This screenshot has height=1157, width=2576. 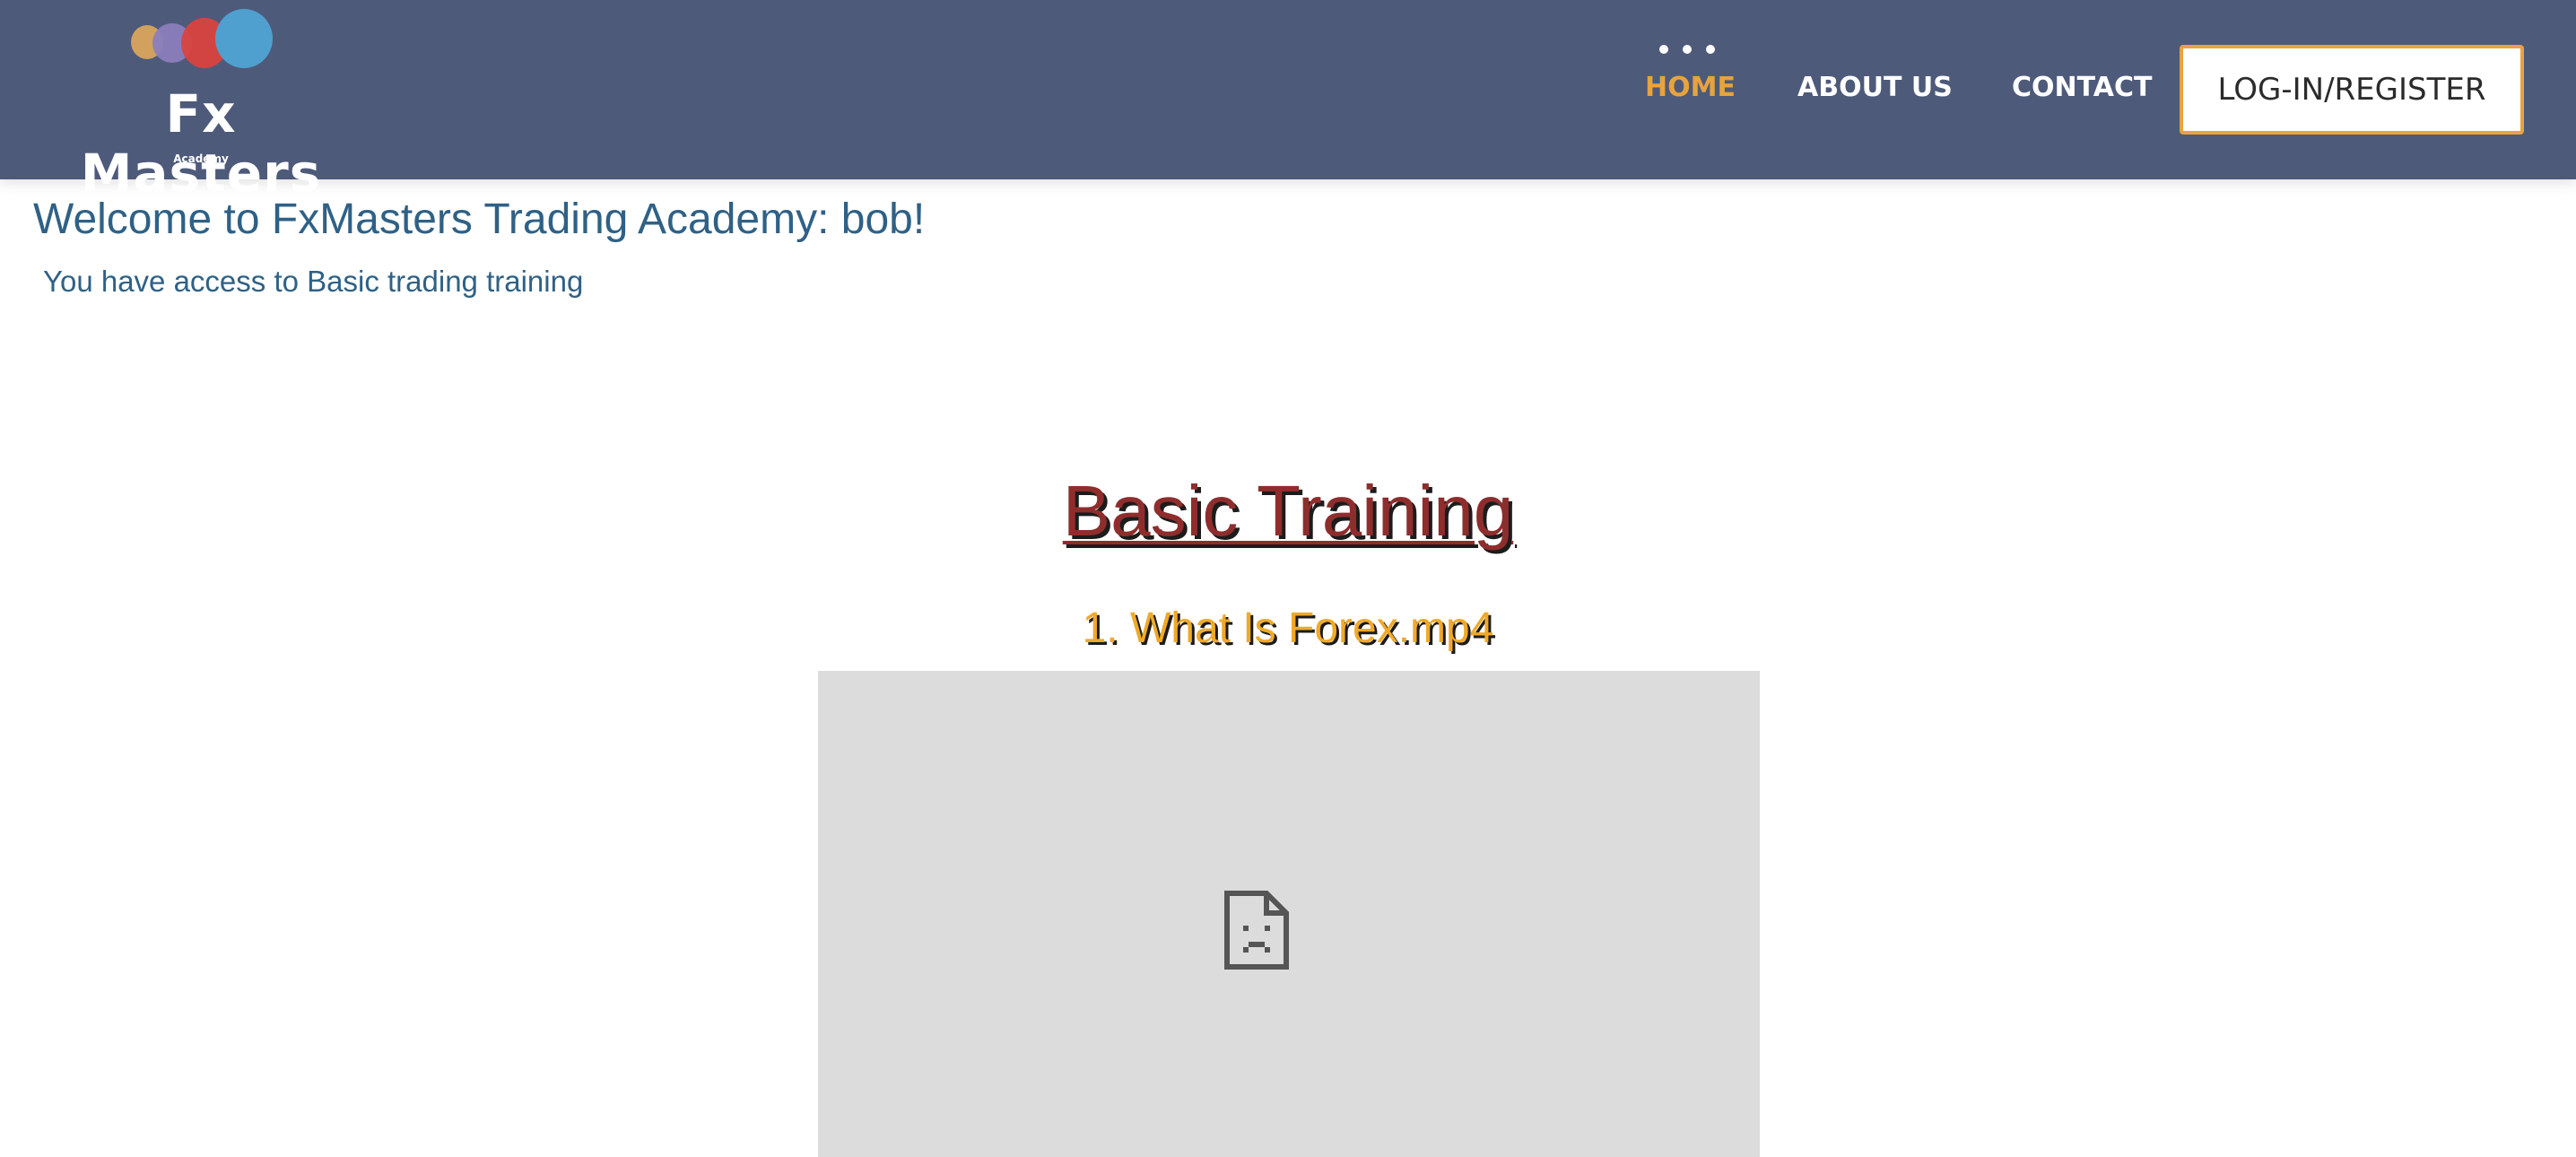 I want to click on section-title: Basic Training, so click(x=1288, y=511).